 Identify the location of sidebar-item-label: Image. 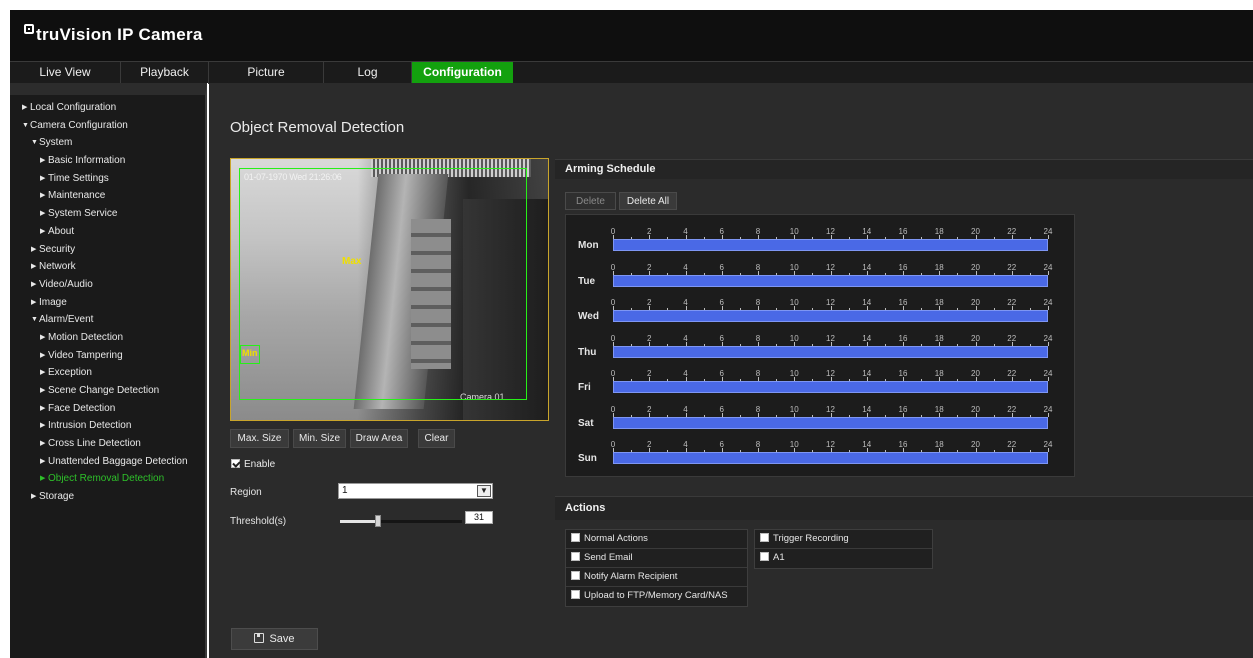
(53, 302).